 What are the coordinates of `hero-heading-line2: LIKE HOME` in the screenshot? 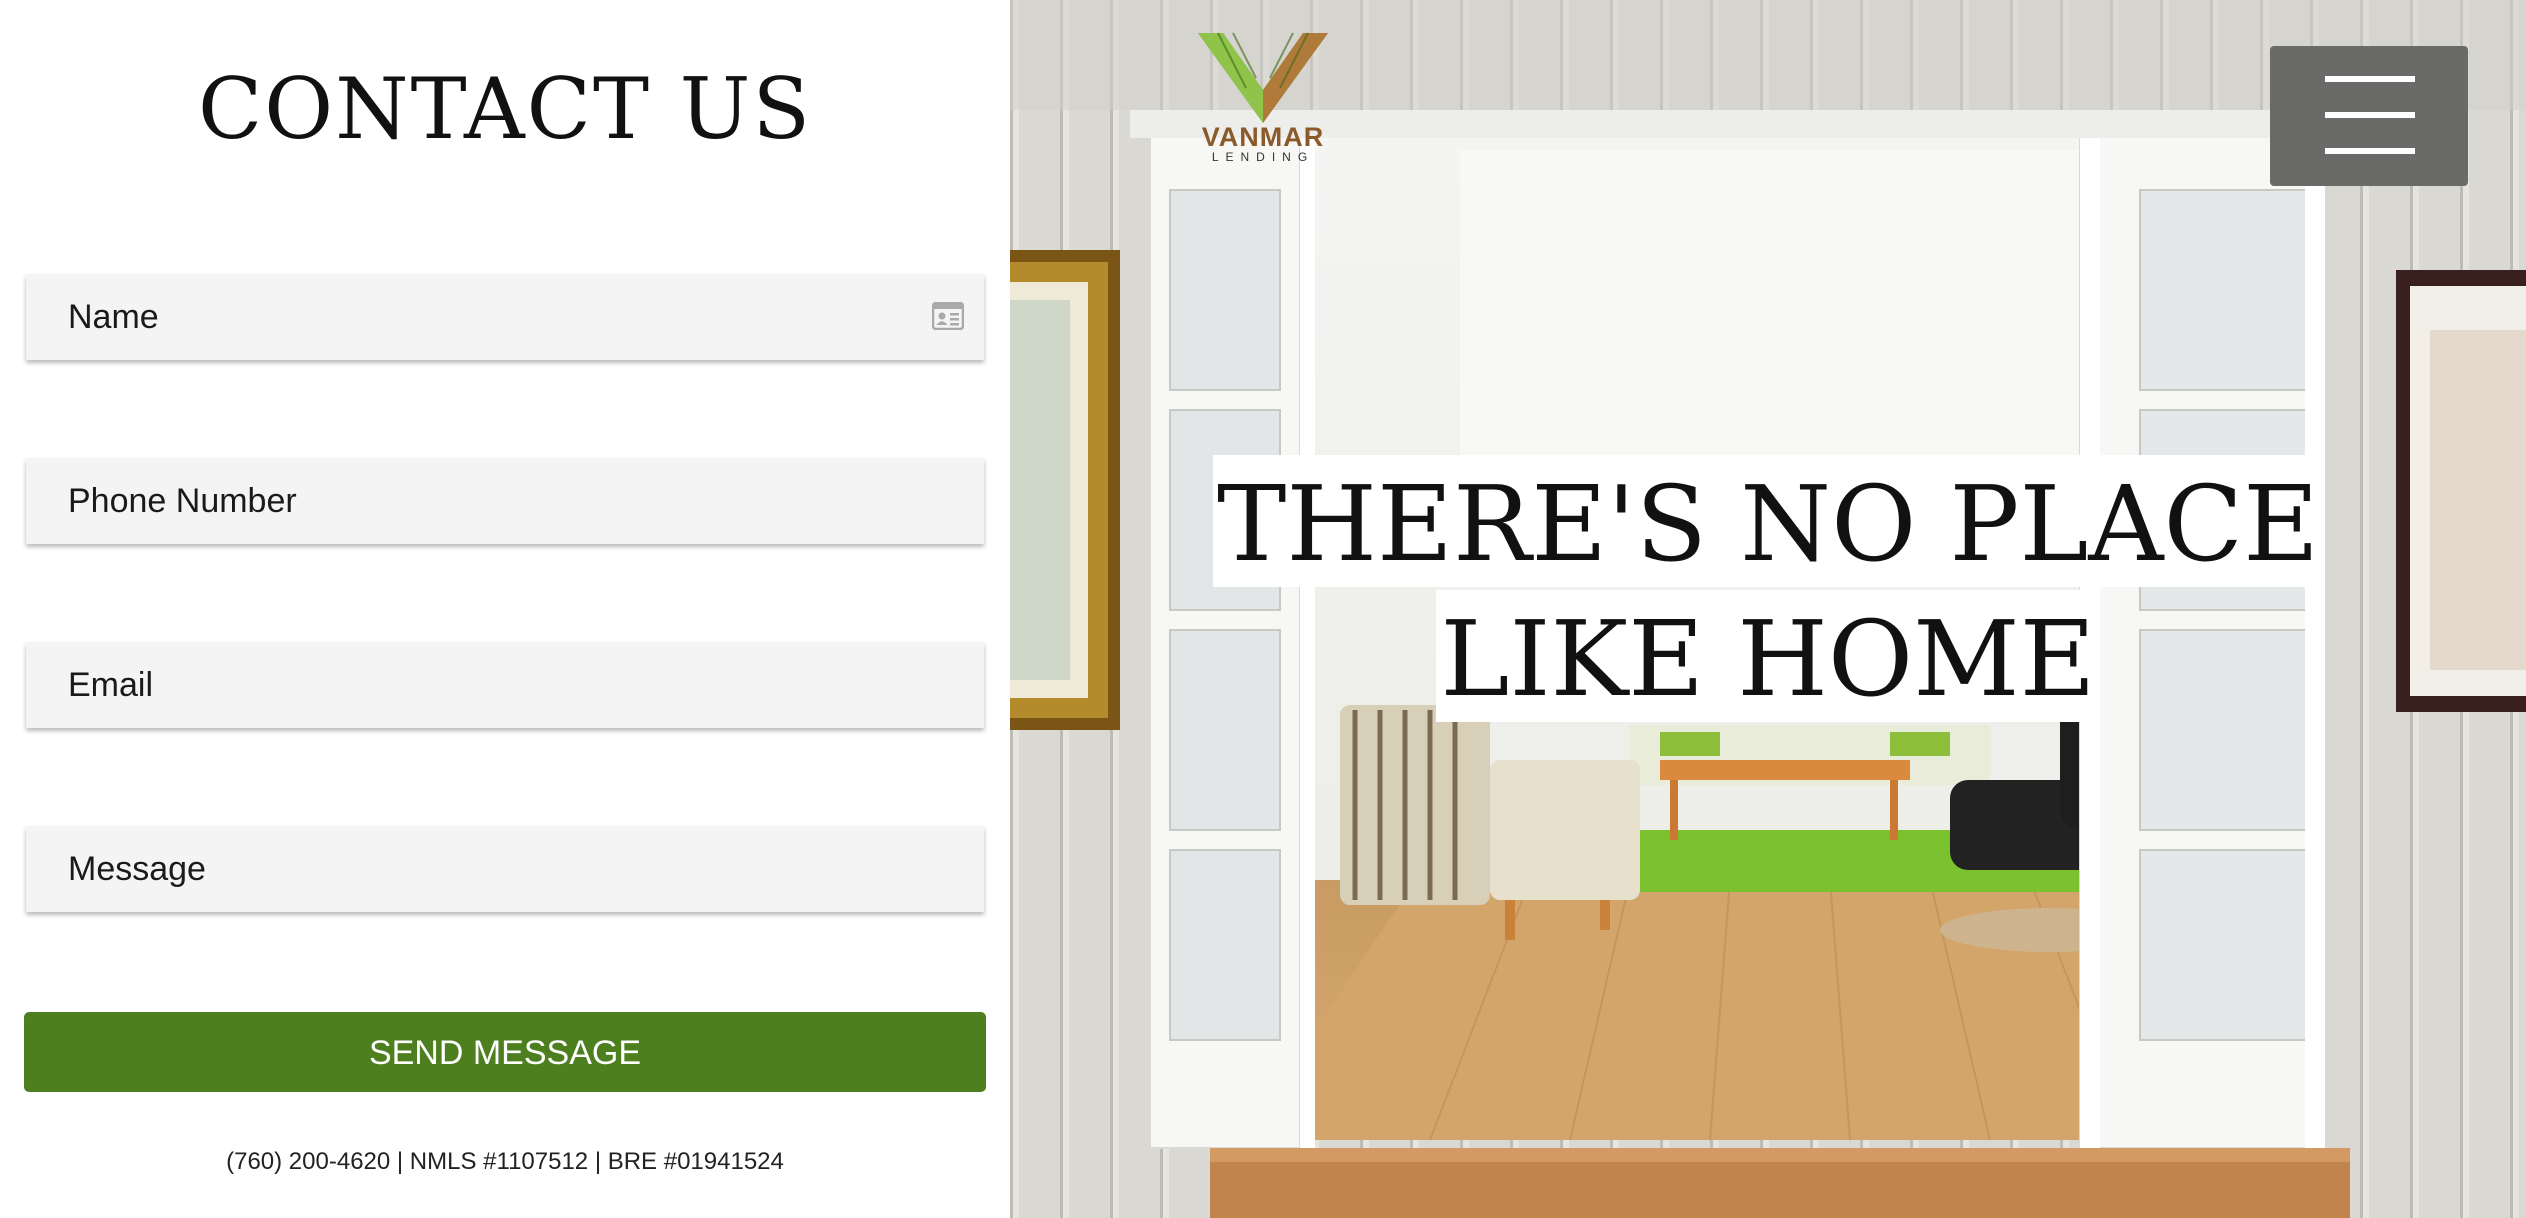 It's located at (1768, 656).